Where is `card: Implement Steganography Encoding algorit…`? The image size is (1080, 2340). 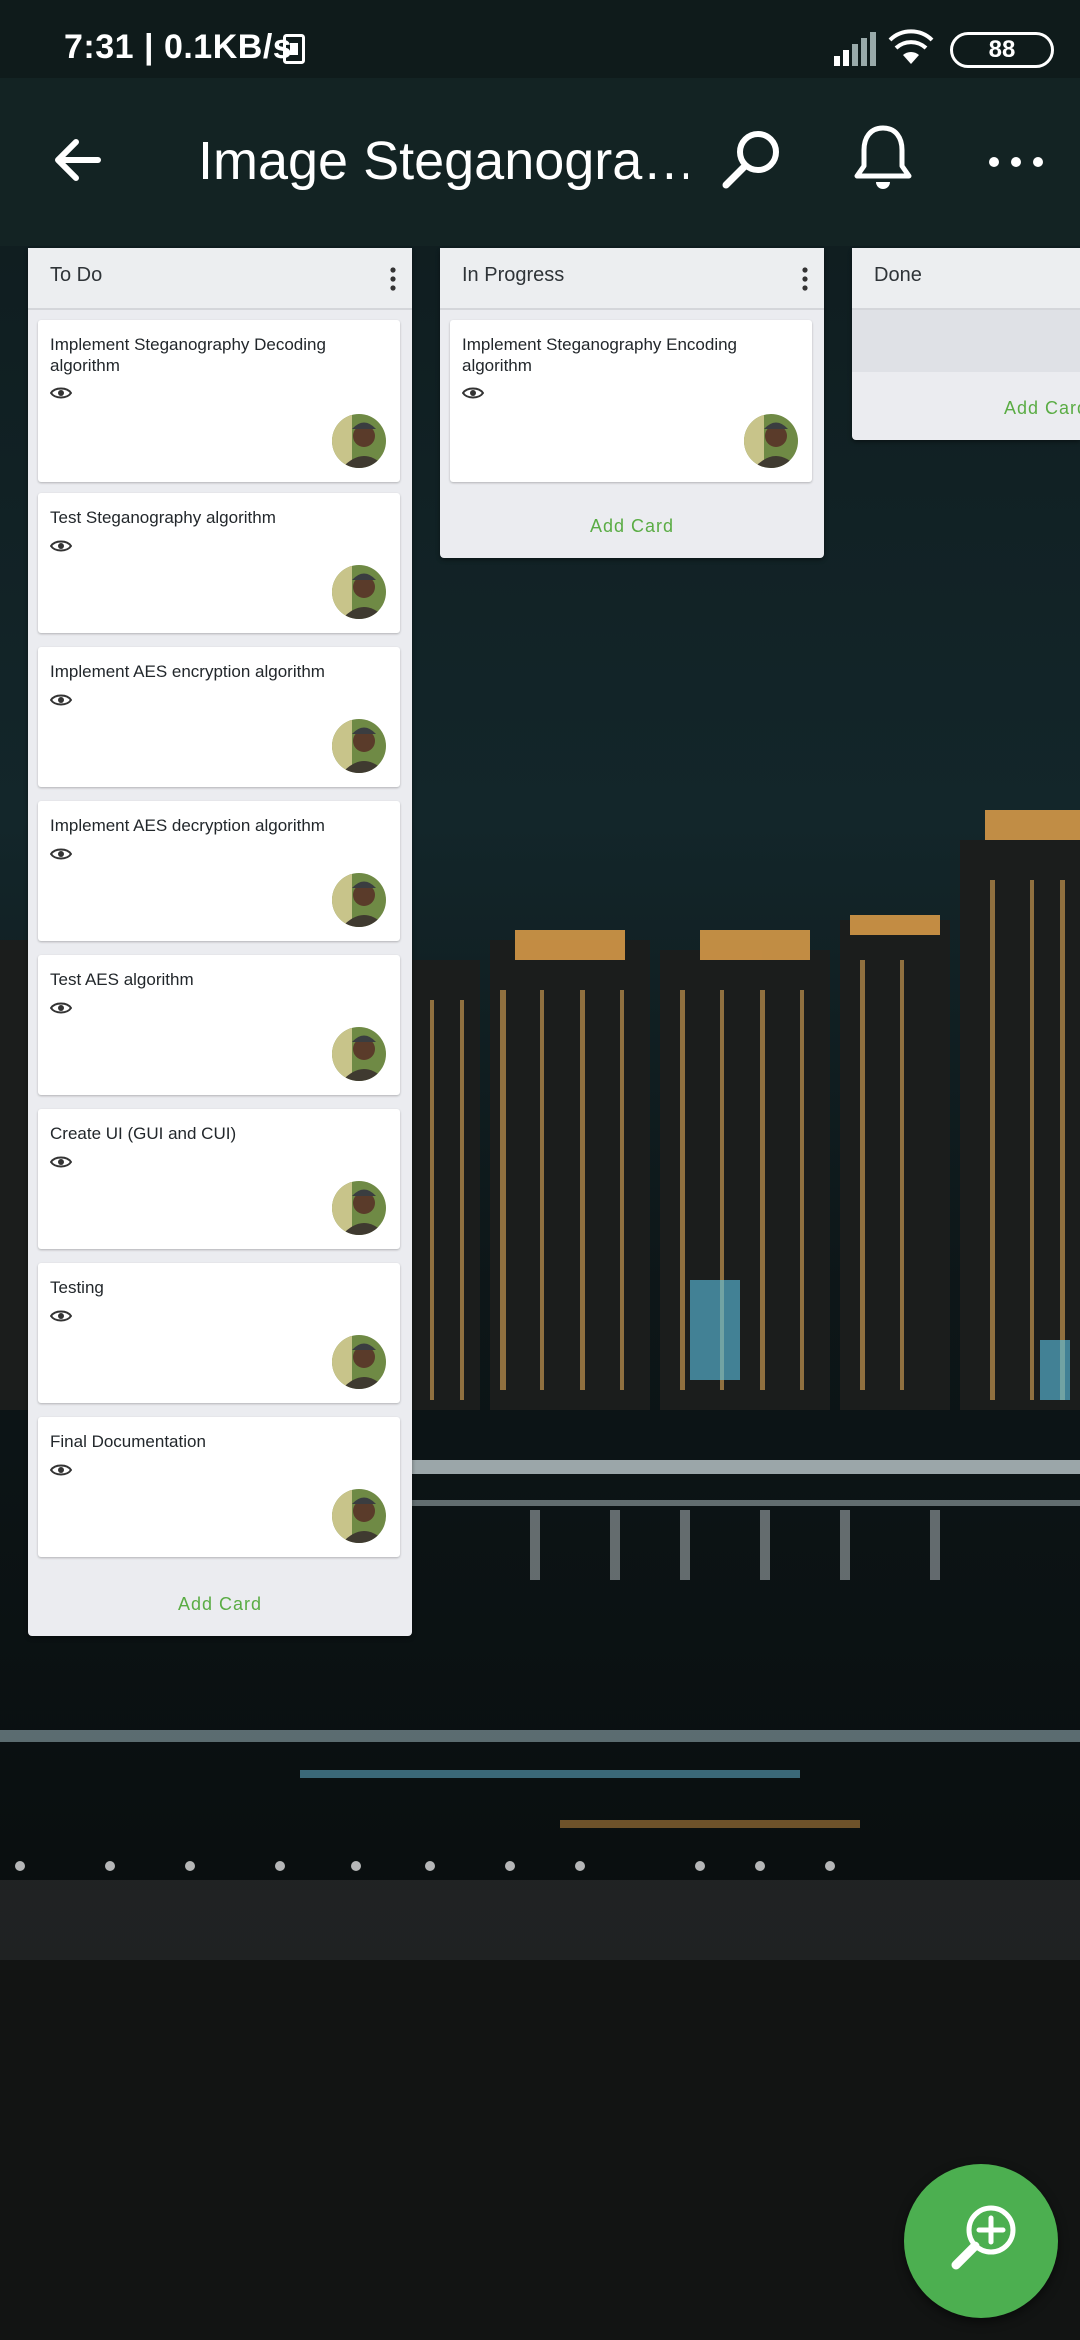
card: Implement Steganography Encoding algorit… is located at coordinates (631, 401).